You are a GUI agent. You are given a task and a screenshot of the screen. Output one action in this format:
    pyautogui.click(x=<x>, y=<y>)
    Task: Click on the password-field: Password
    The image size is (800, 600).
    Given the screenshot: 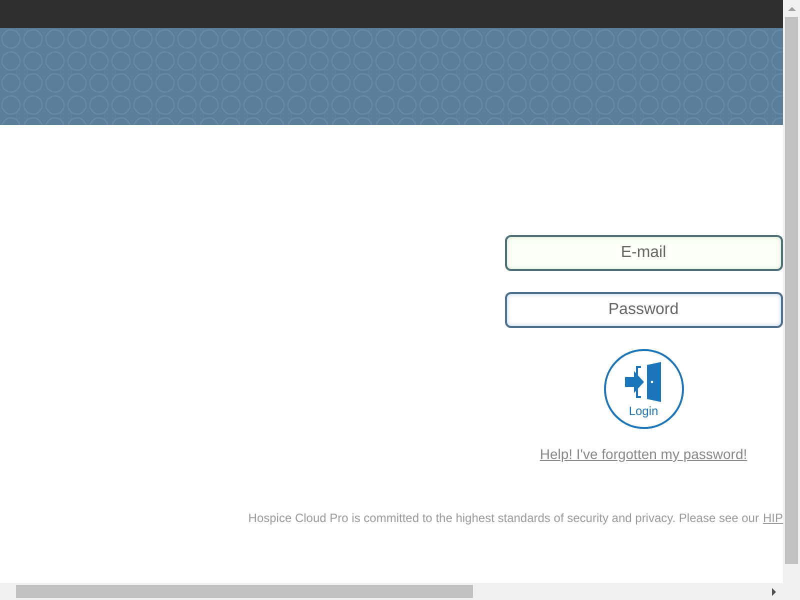 What is the action you would take?
    pyautogui.click(x=643, y=310)
    